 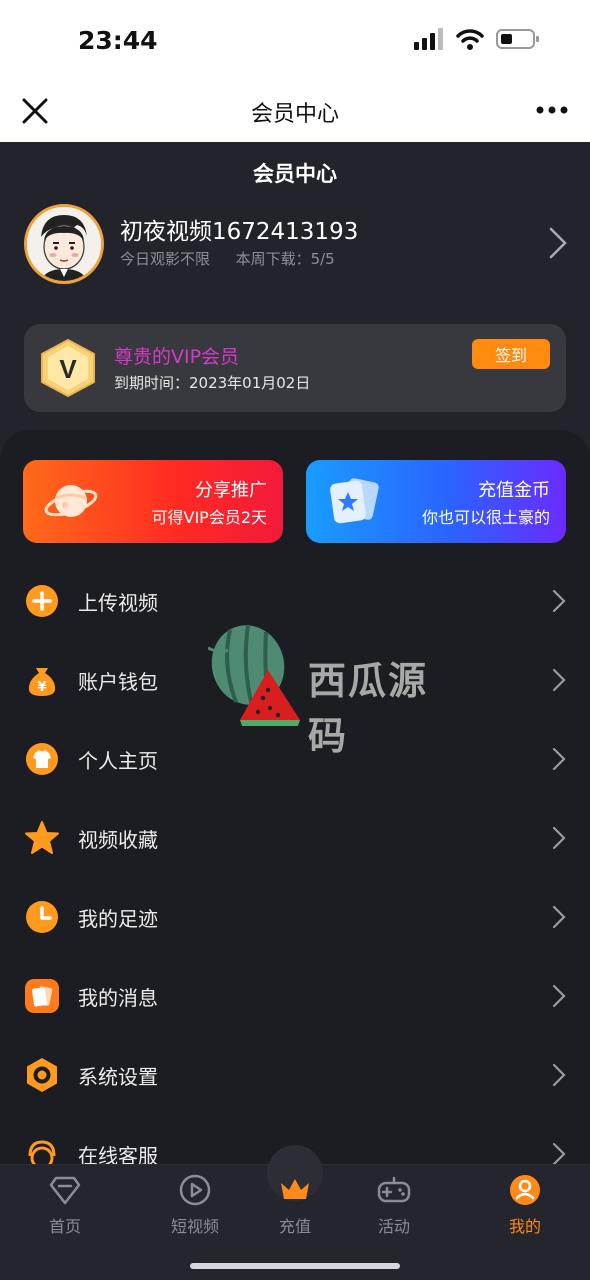 What do you see at coordinates (118, 40) in the screenshot?
I see `status-time: 23:44` at bounding box center [118, 40].